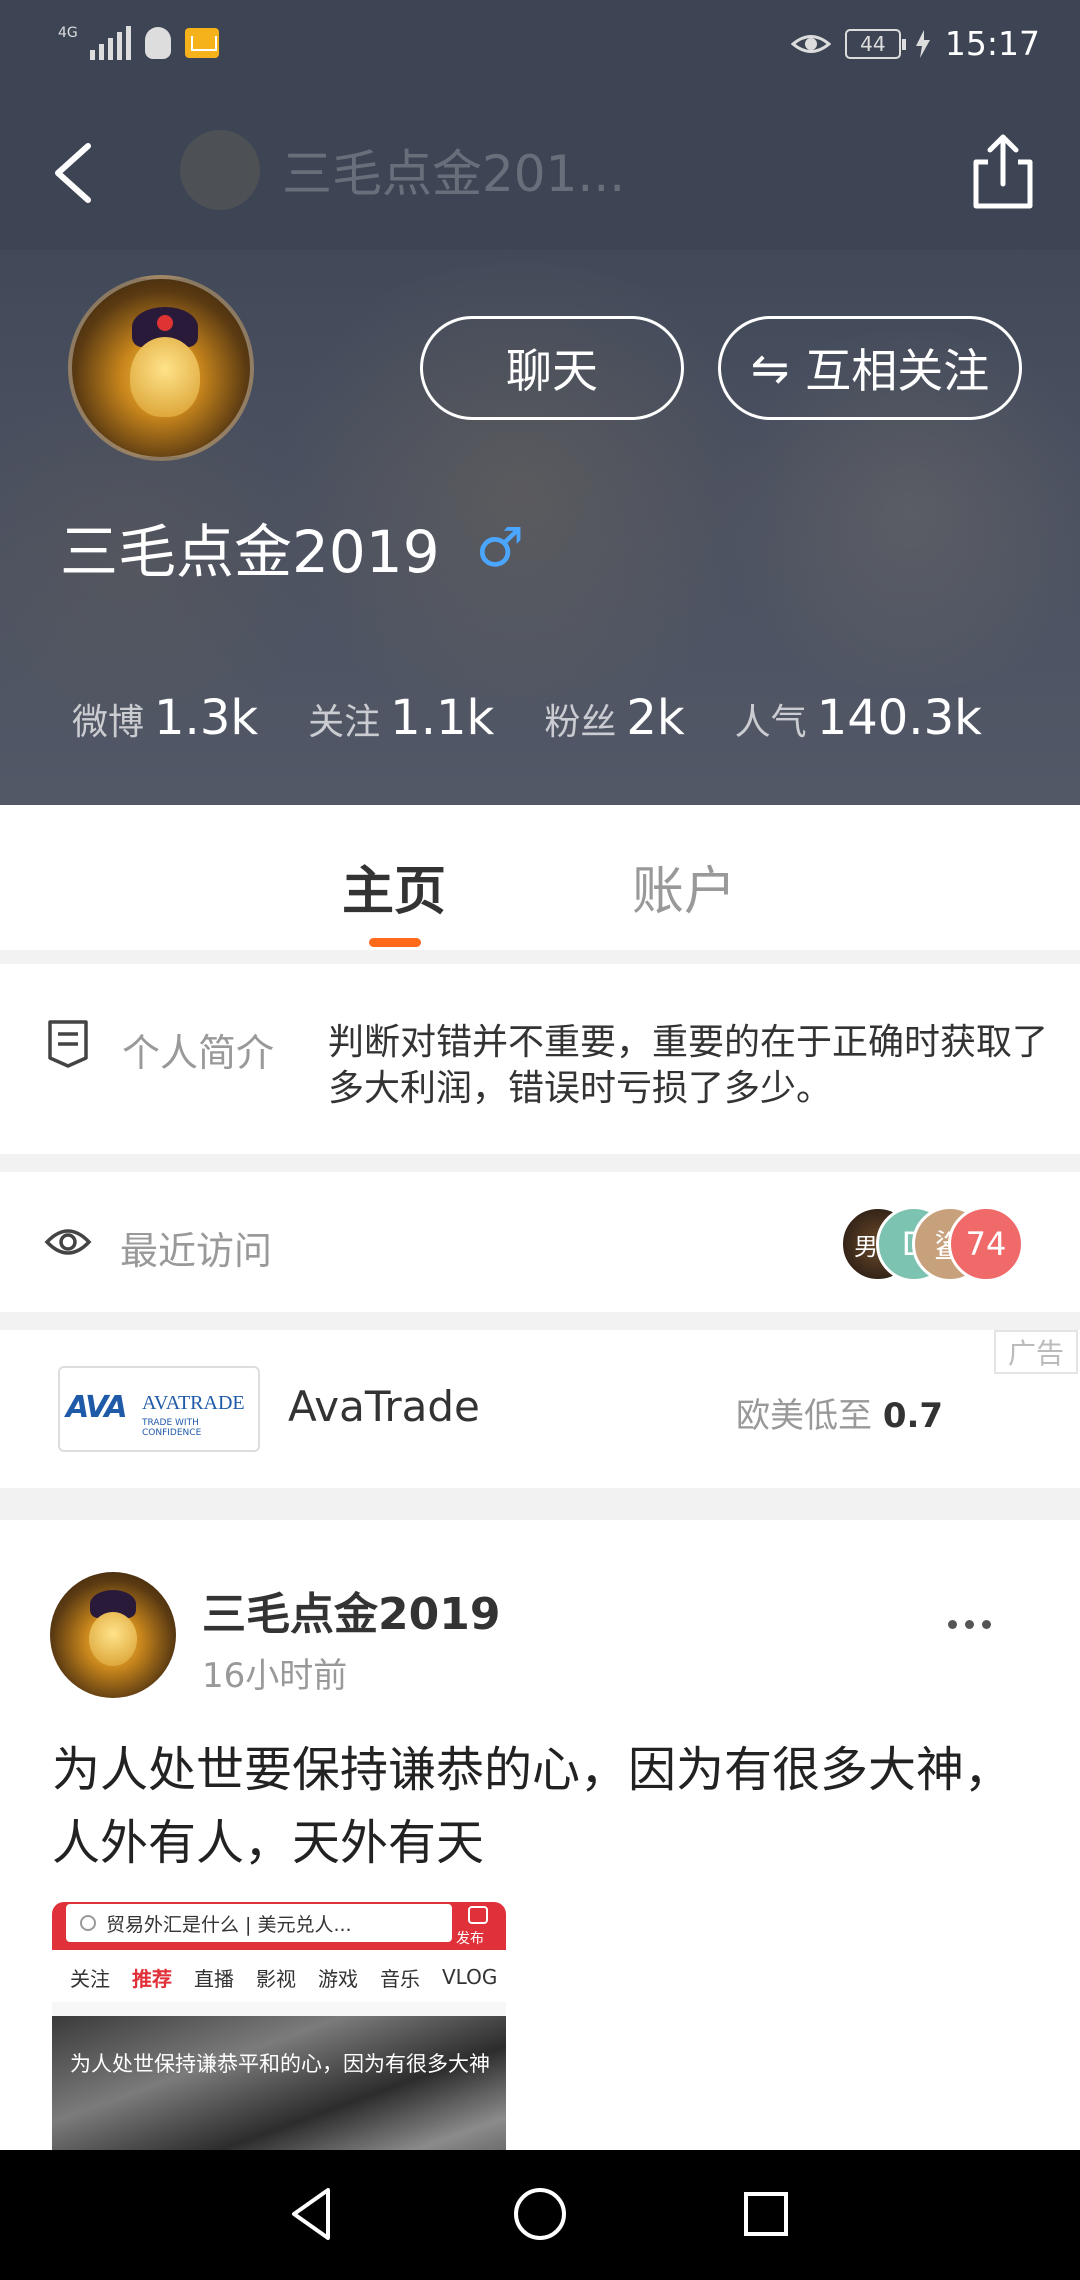  I want to click on profile-name: 三毛点金2019, so click(250, 552).